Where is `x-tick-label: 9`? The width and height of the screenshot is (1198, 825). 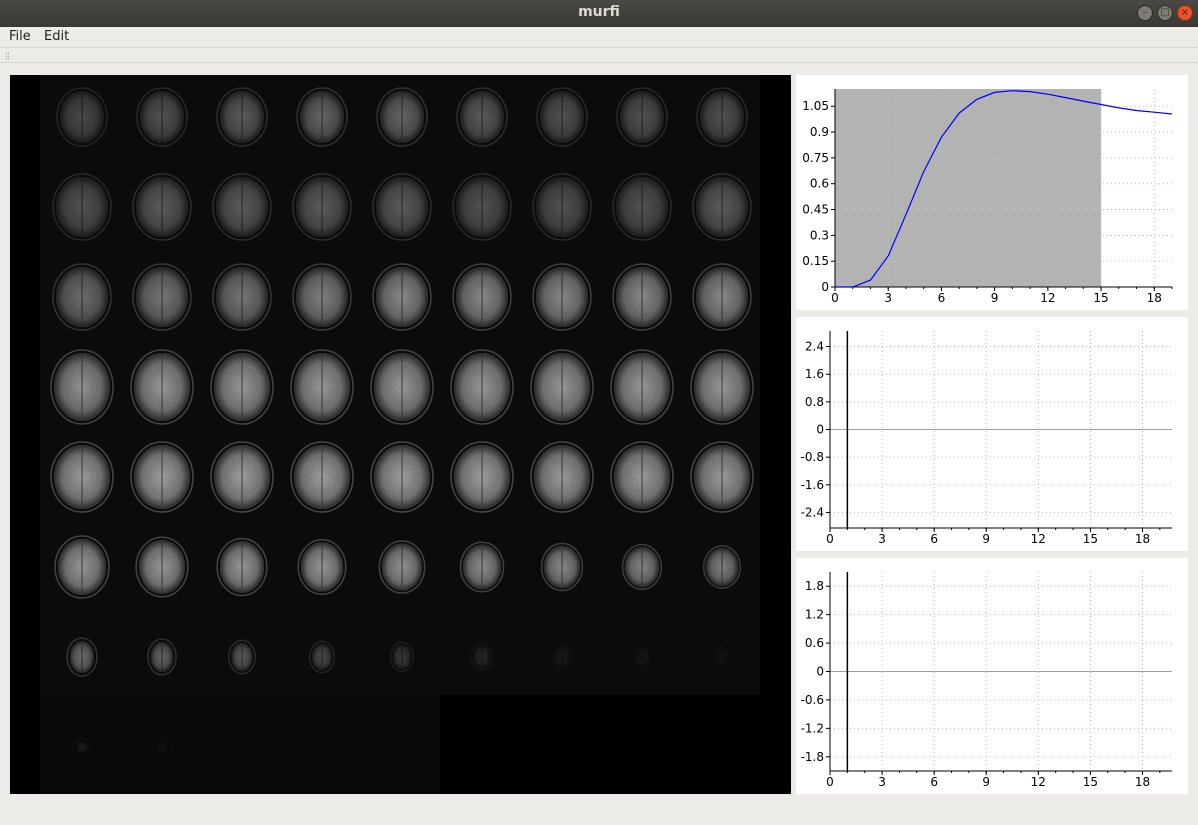 x-tick-label: 9 is located at coordinates (986, 539).